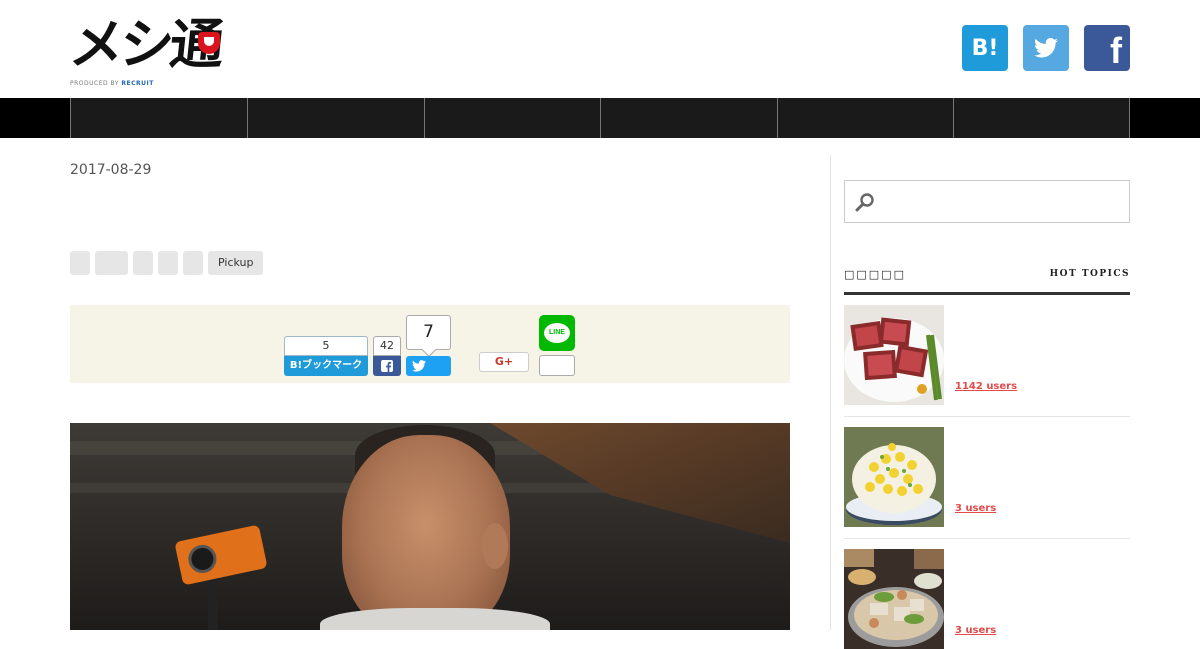 The image size is (1200, 649). I want to click on facebook-share-small-button, so click(387, 366).